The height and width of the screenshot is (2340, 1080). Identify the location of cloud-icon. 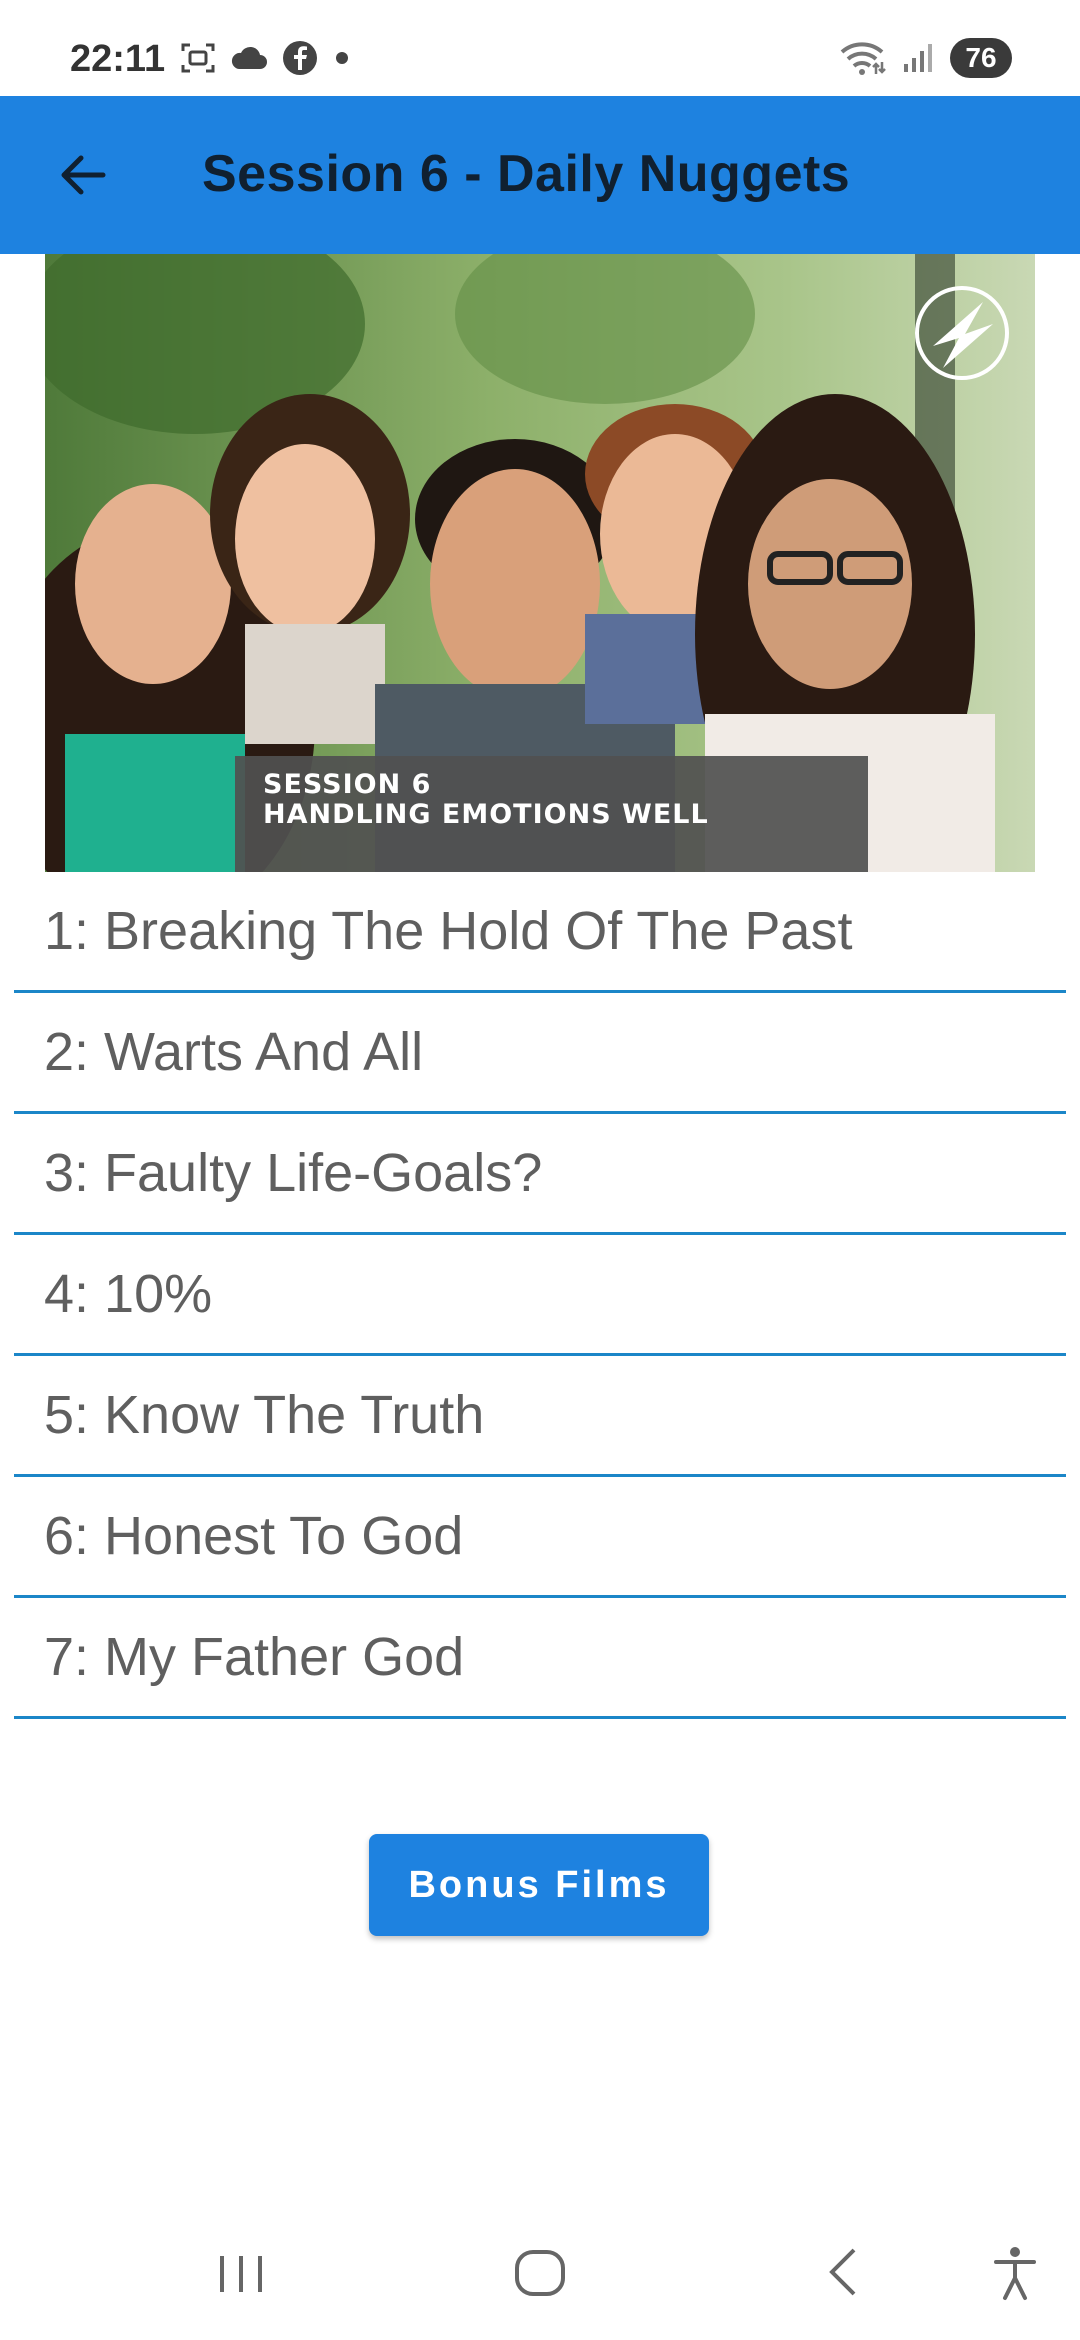
(249, 57).